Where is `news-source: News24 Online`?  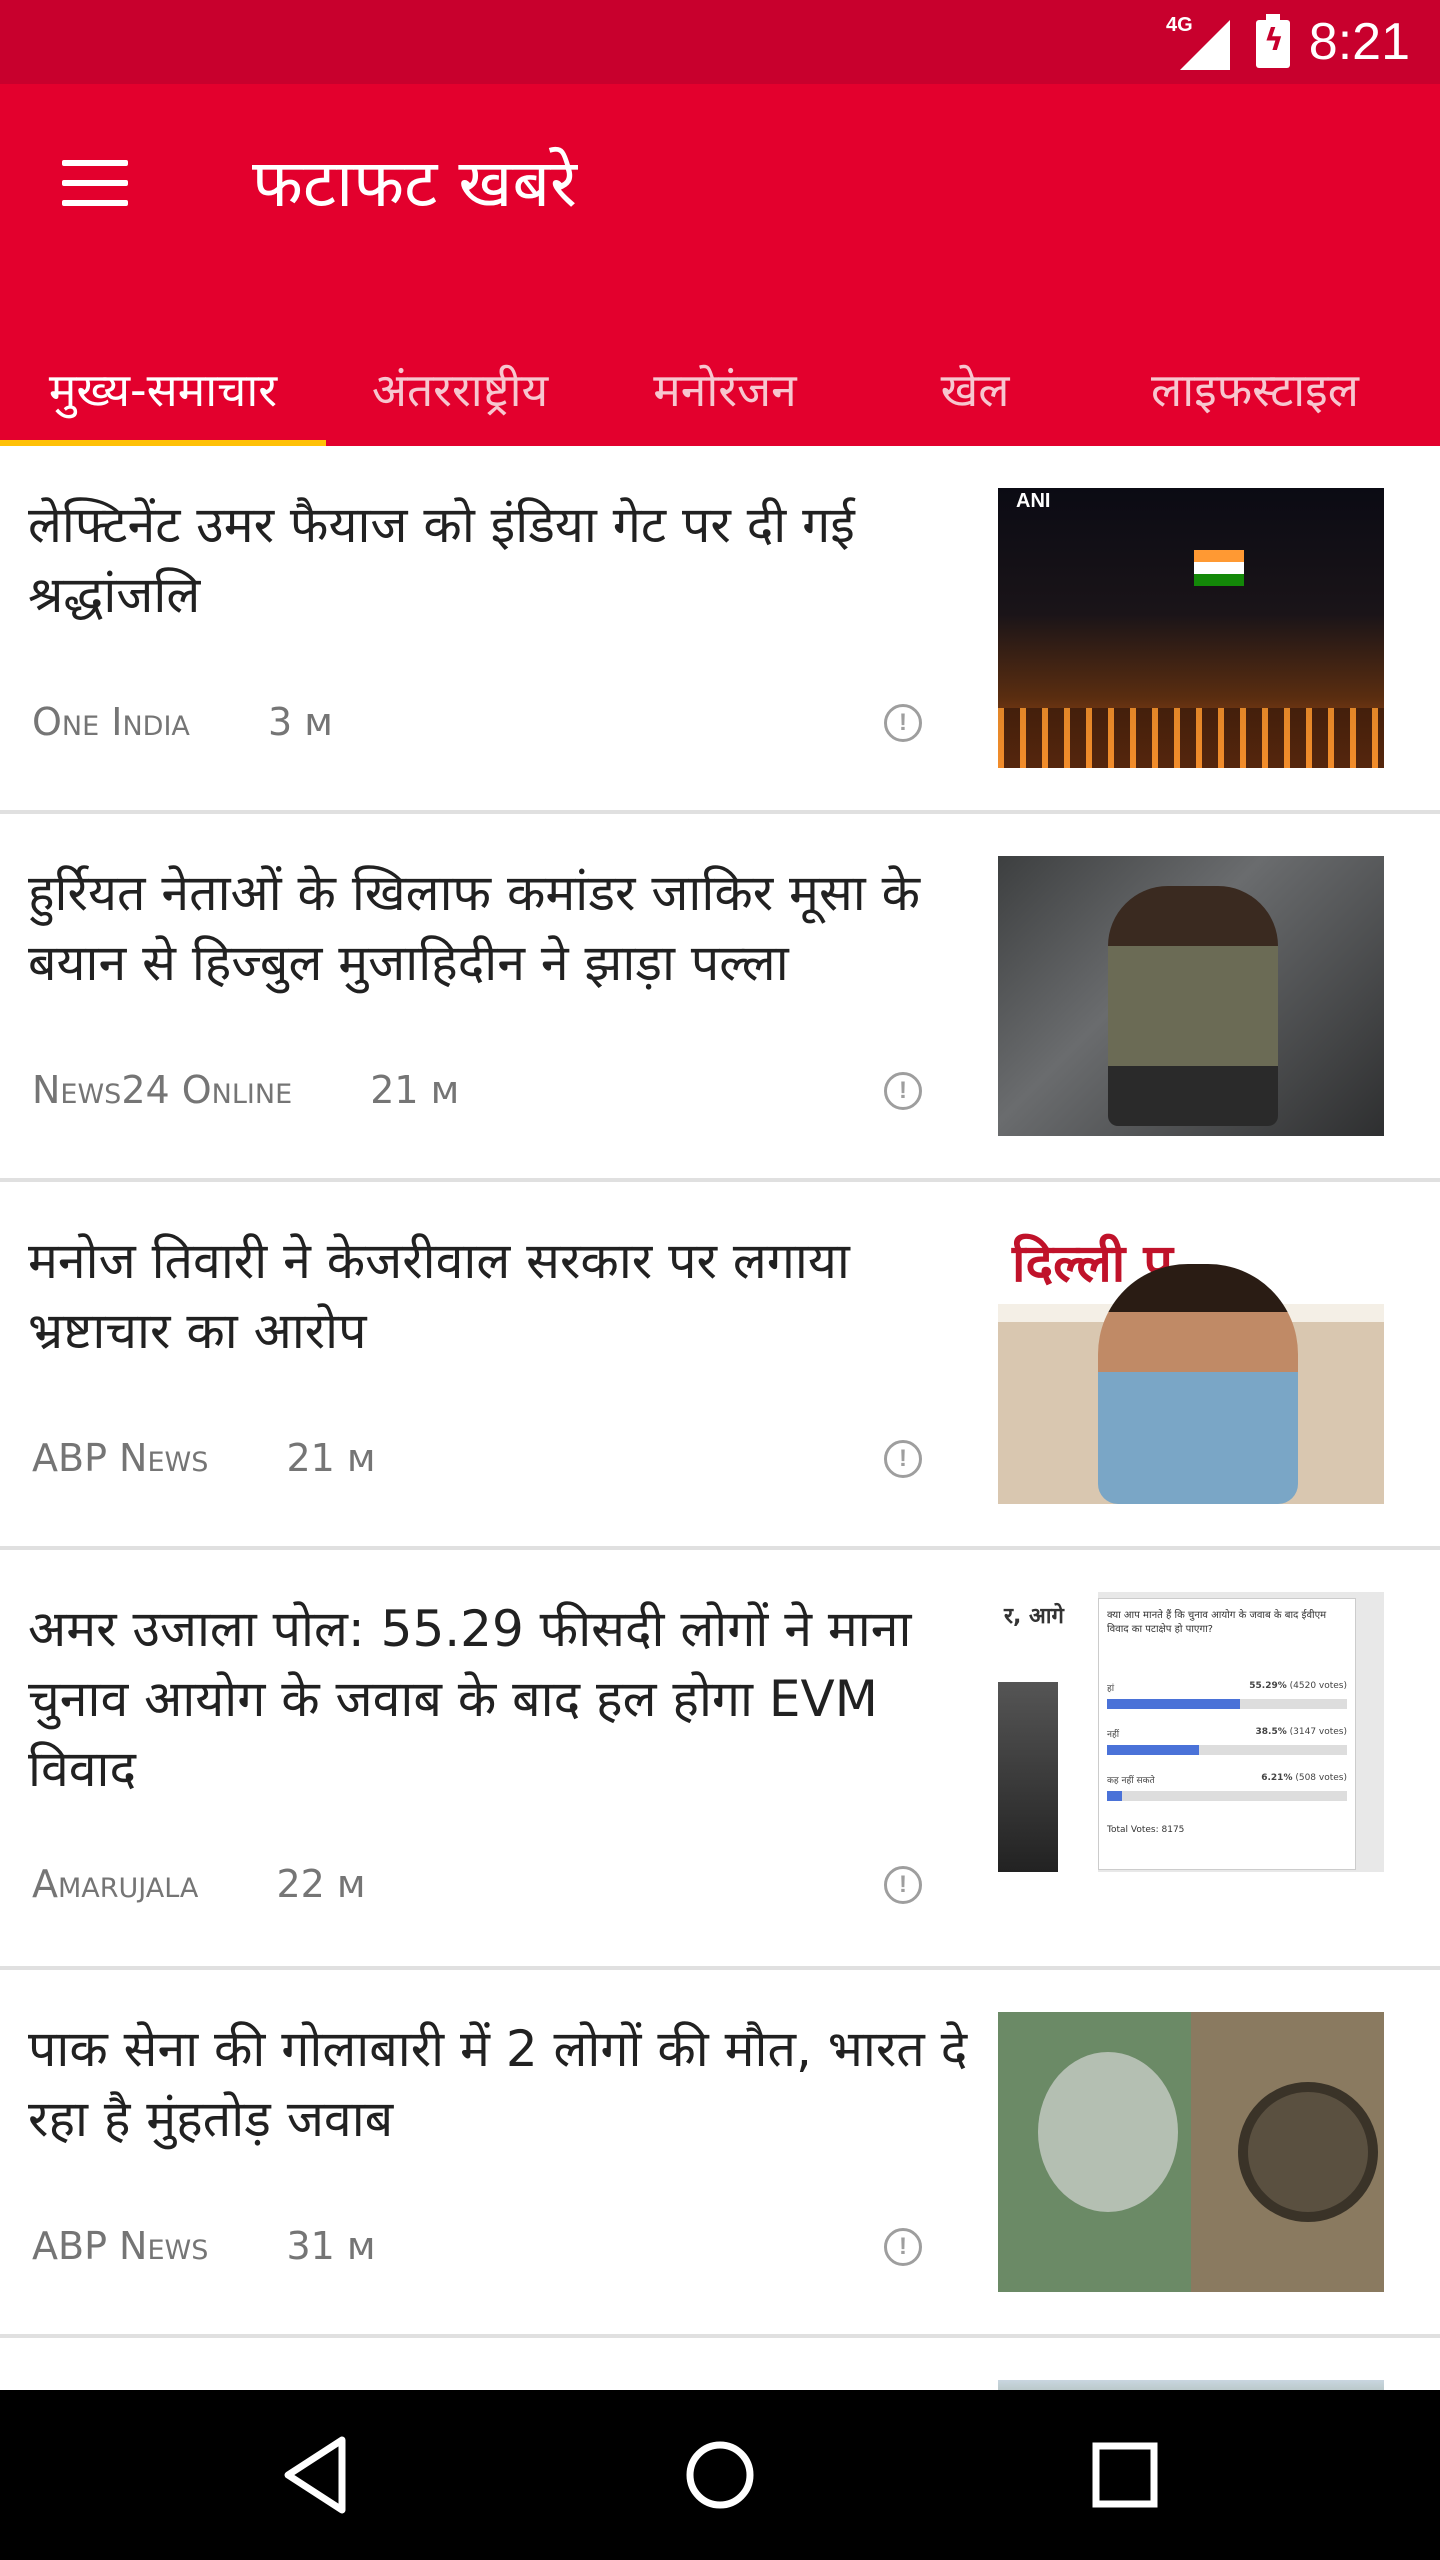 news-source: News24 Online is located at coordinates (162, 1090).